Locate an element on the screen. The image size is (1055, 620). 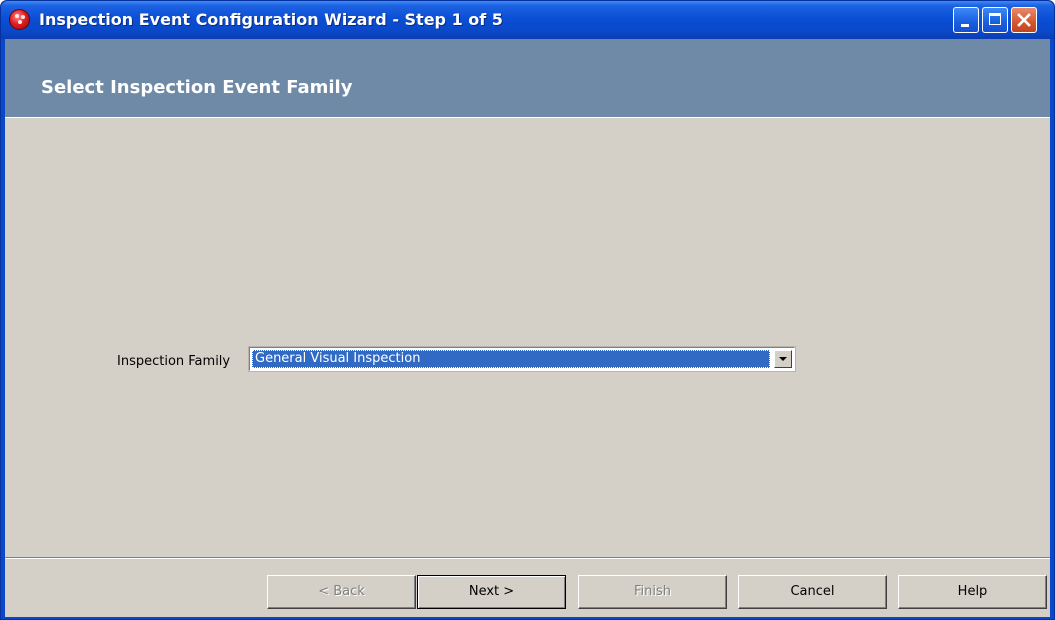
close-button is located at coordinates (1024, 20).